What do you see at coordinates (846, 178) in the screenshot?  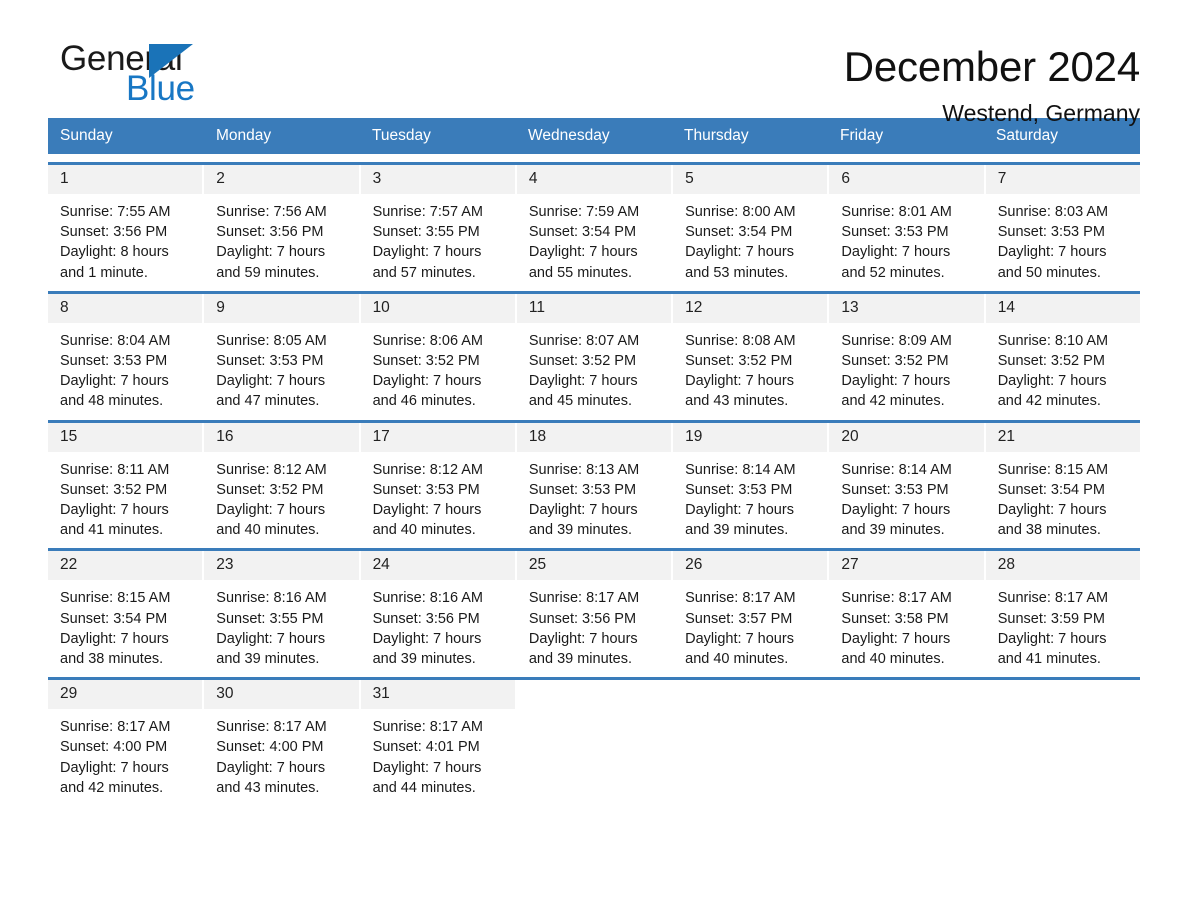 I see `day-number: 6` at bounding box center [846, 178].